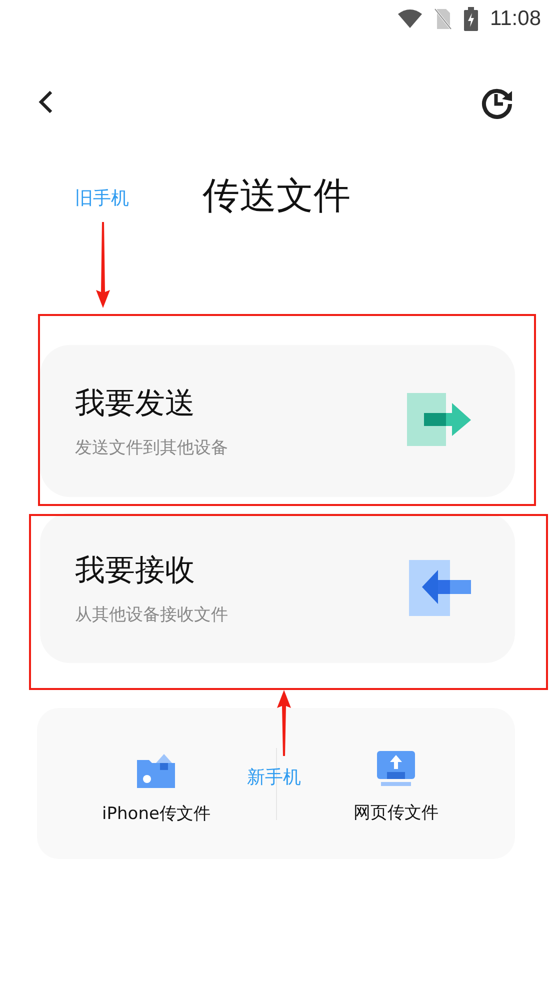  Describe the element at coordinates (151, 448) in the screenshot. I see `option-subtitle: 发送文件到其他设备` at that location.